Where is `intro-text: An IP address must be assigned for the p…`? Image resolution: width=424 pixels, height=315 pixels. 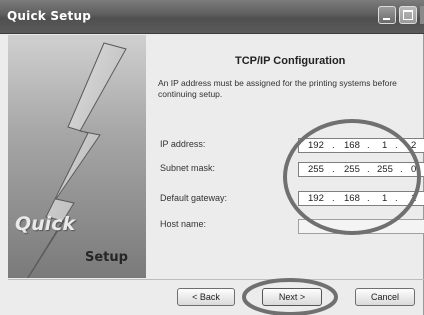
intro-text: An IP address must be assigned for the p… is located at coordinates (277, 88).